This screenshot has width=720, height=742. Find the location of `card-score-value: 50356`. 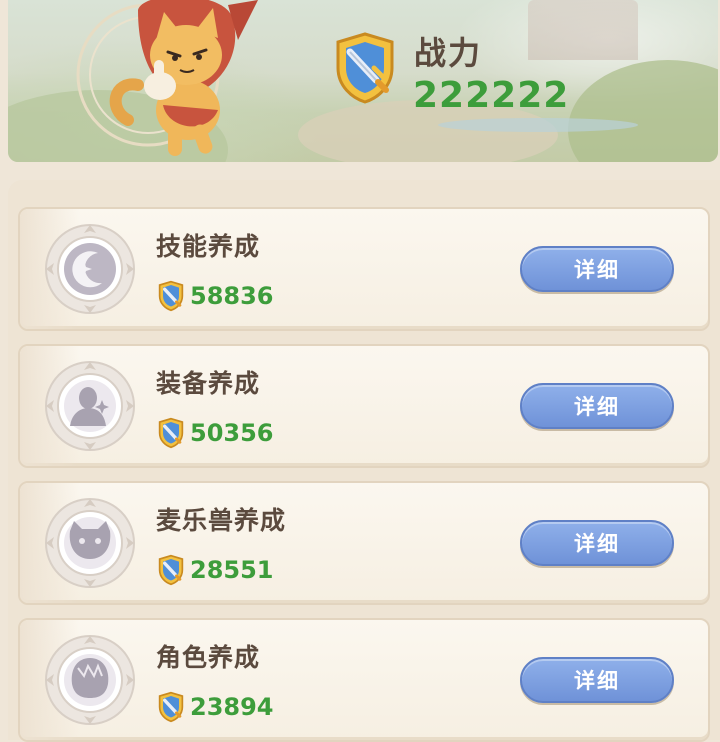

card-score-value: 50356 is located at coordinates (232, 433).